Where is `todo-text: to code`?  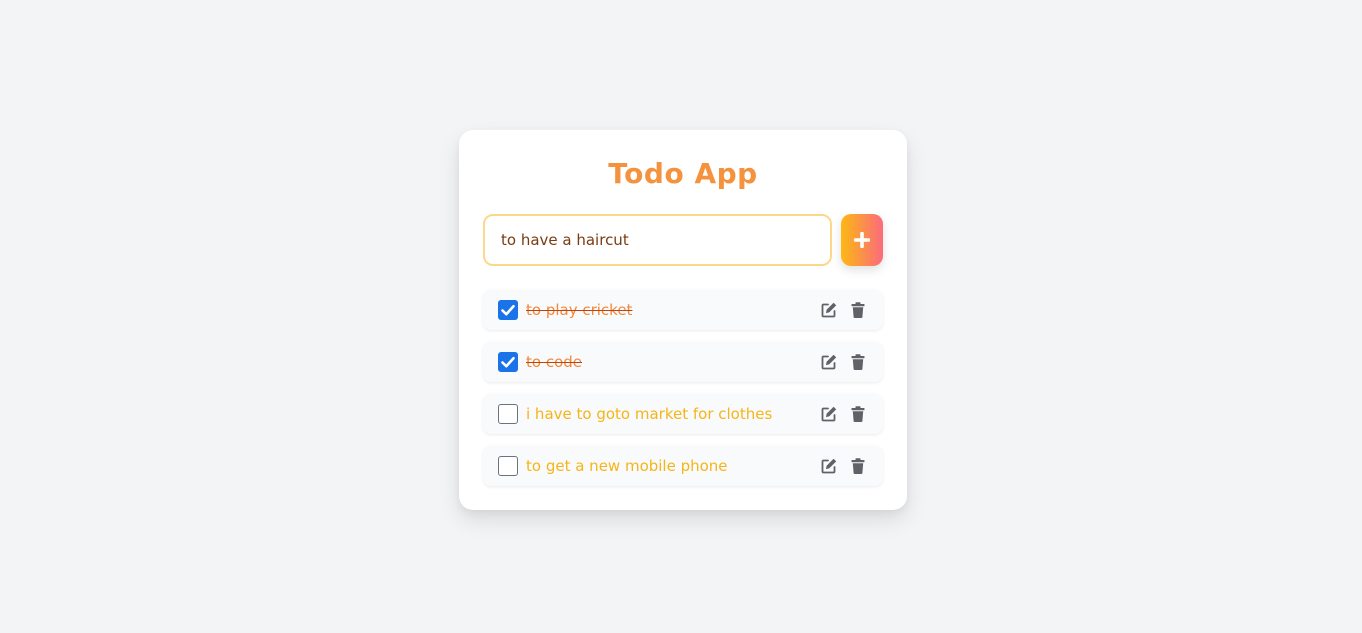 todo-text: to code is located at coordinates (554, 362).